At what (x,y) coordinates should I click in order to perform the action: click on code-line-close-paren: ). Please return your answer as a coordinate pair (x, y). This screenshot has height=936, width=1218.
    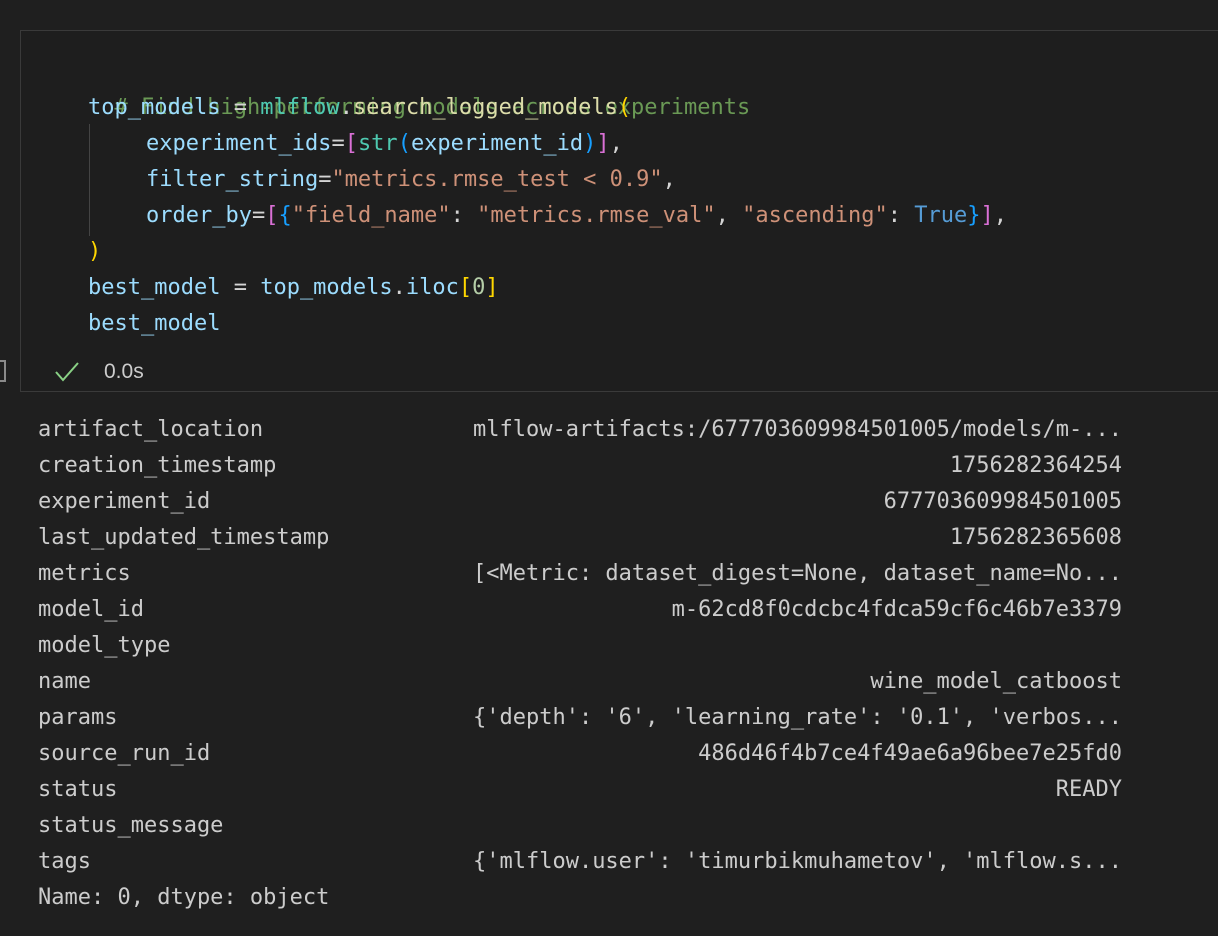
    Looking at the image, I should click on (94, 252).